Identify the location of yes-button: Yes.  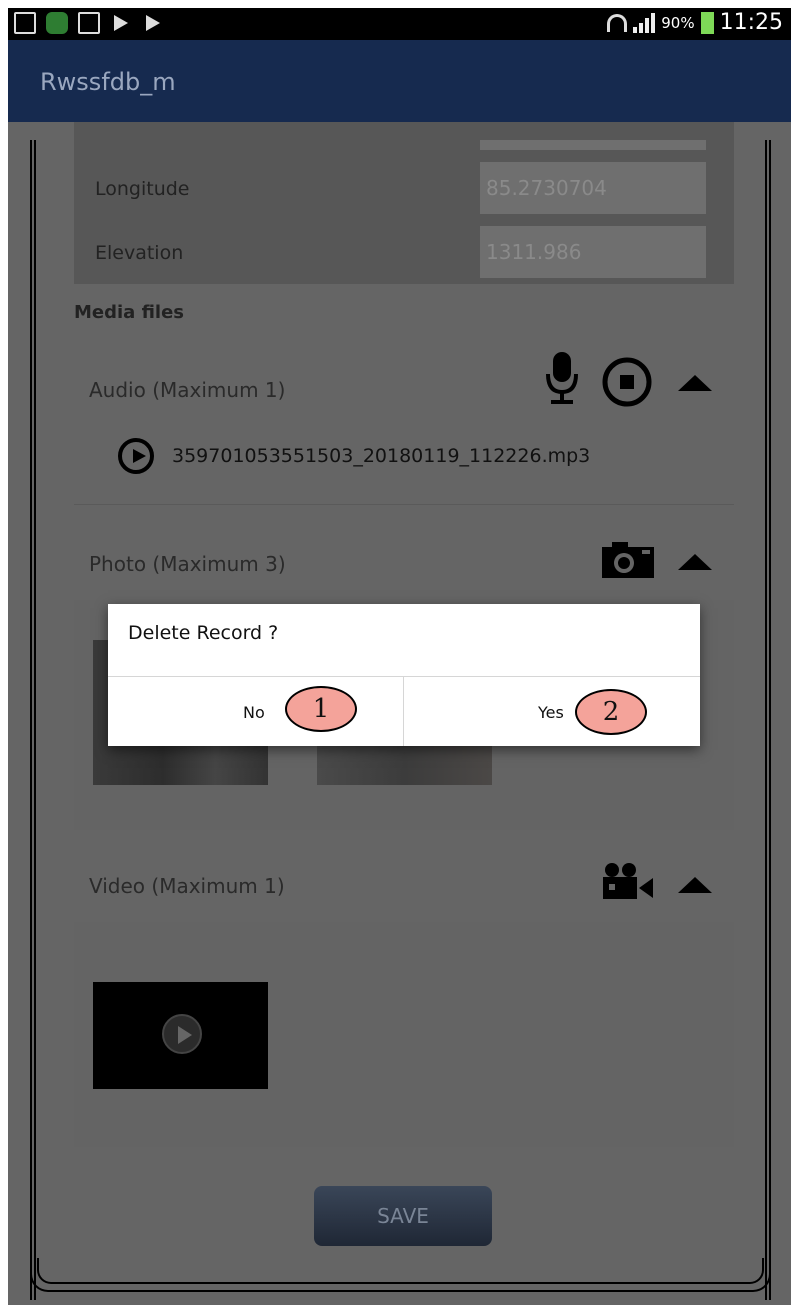
(552, 711).